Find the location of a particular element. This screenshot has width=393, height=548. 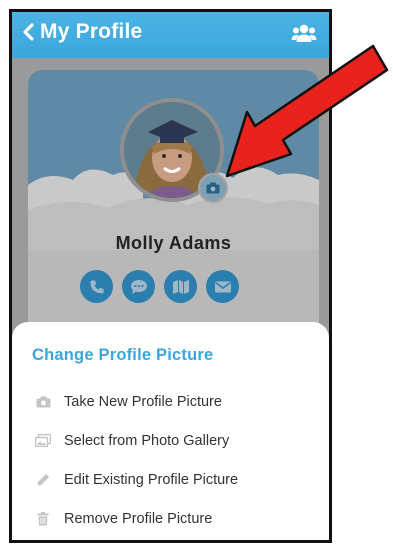

sheet-title: Change Profile Picture is located at coordinates (123, 355).